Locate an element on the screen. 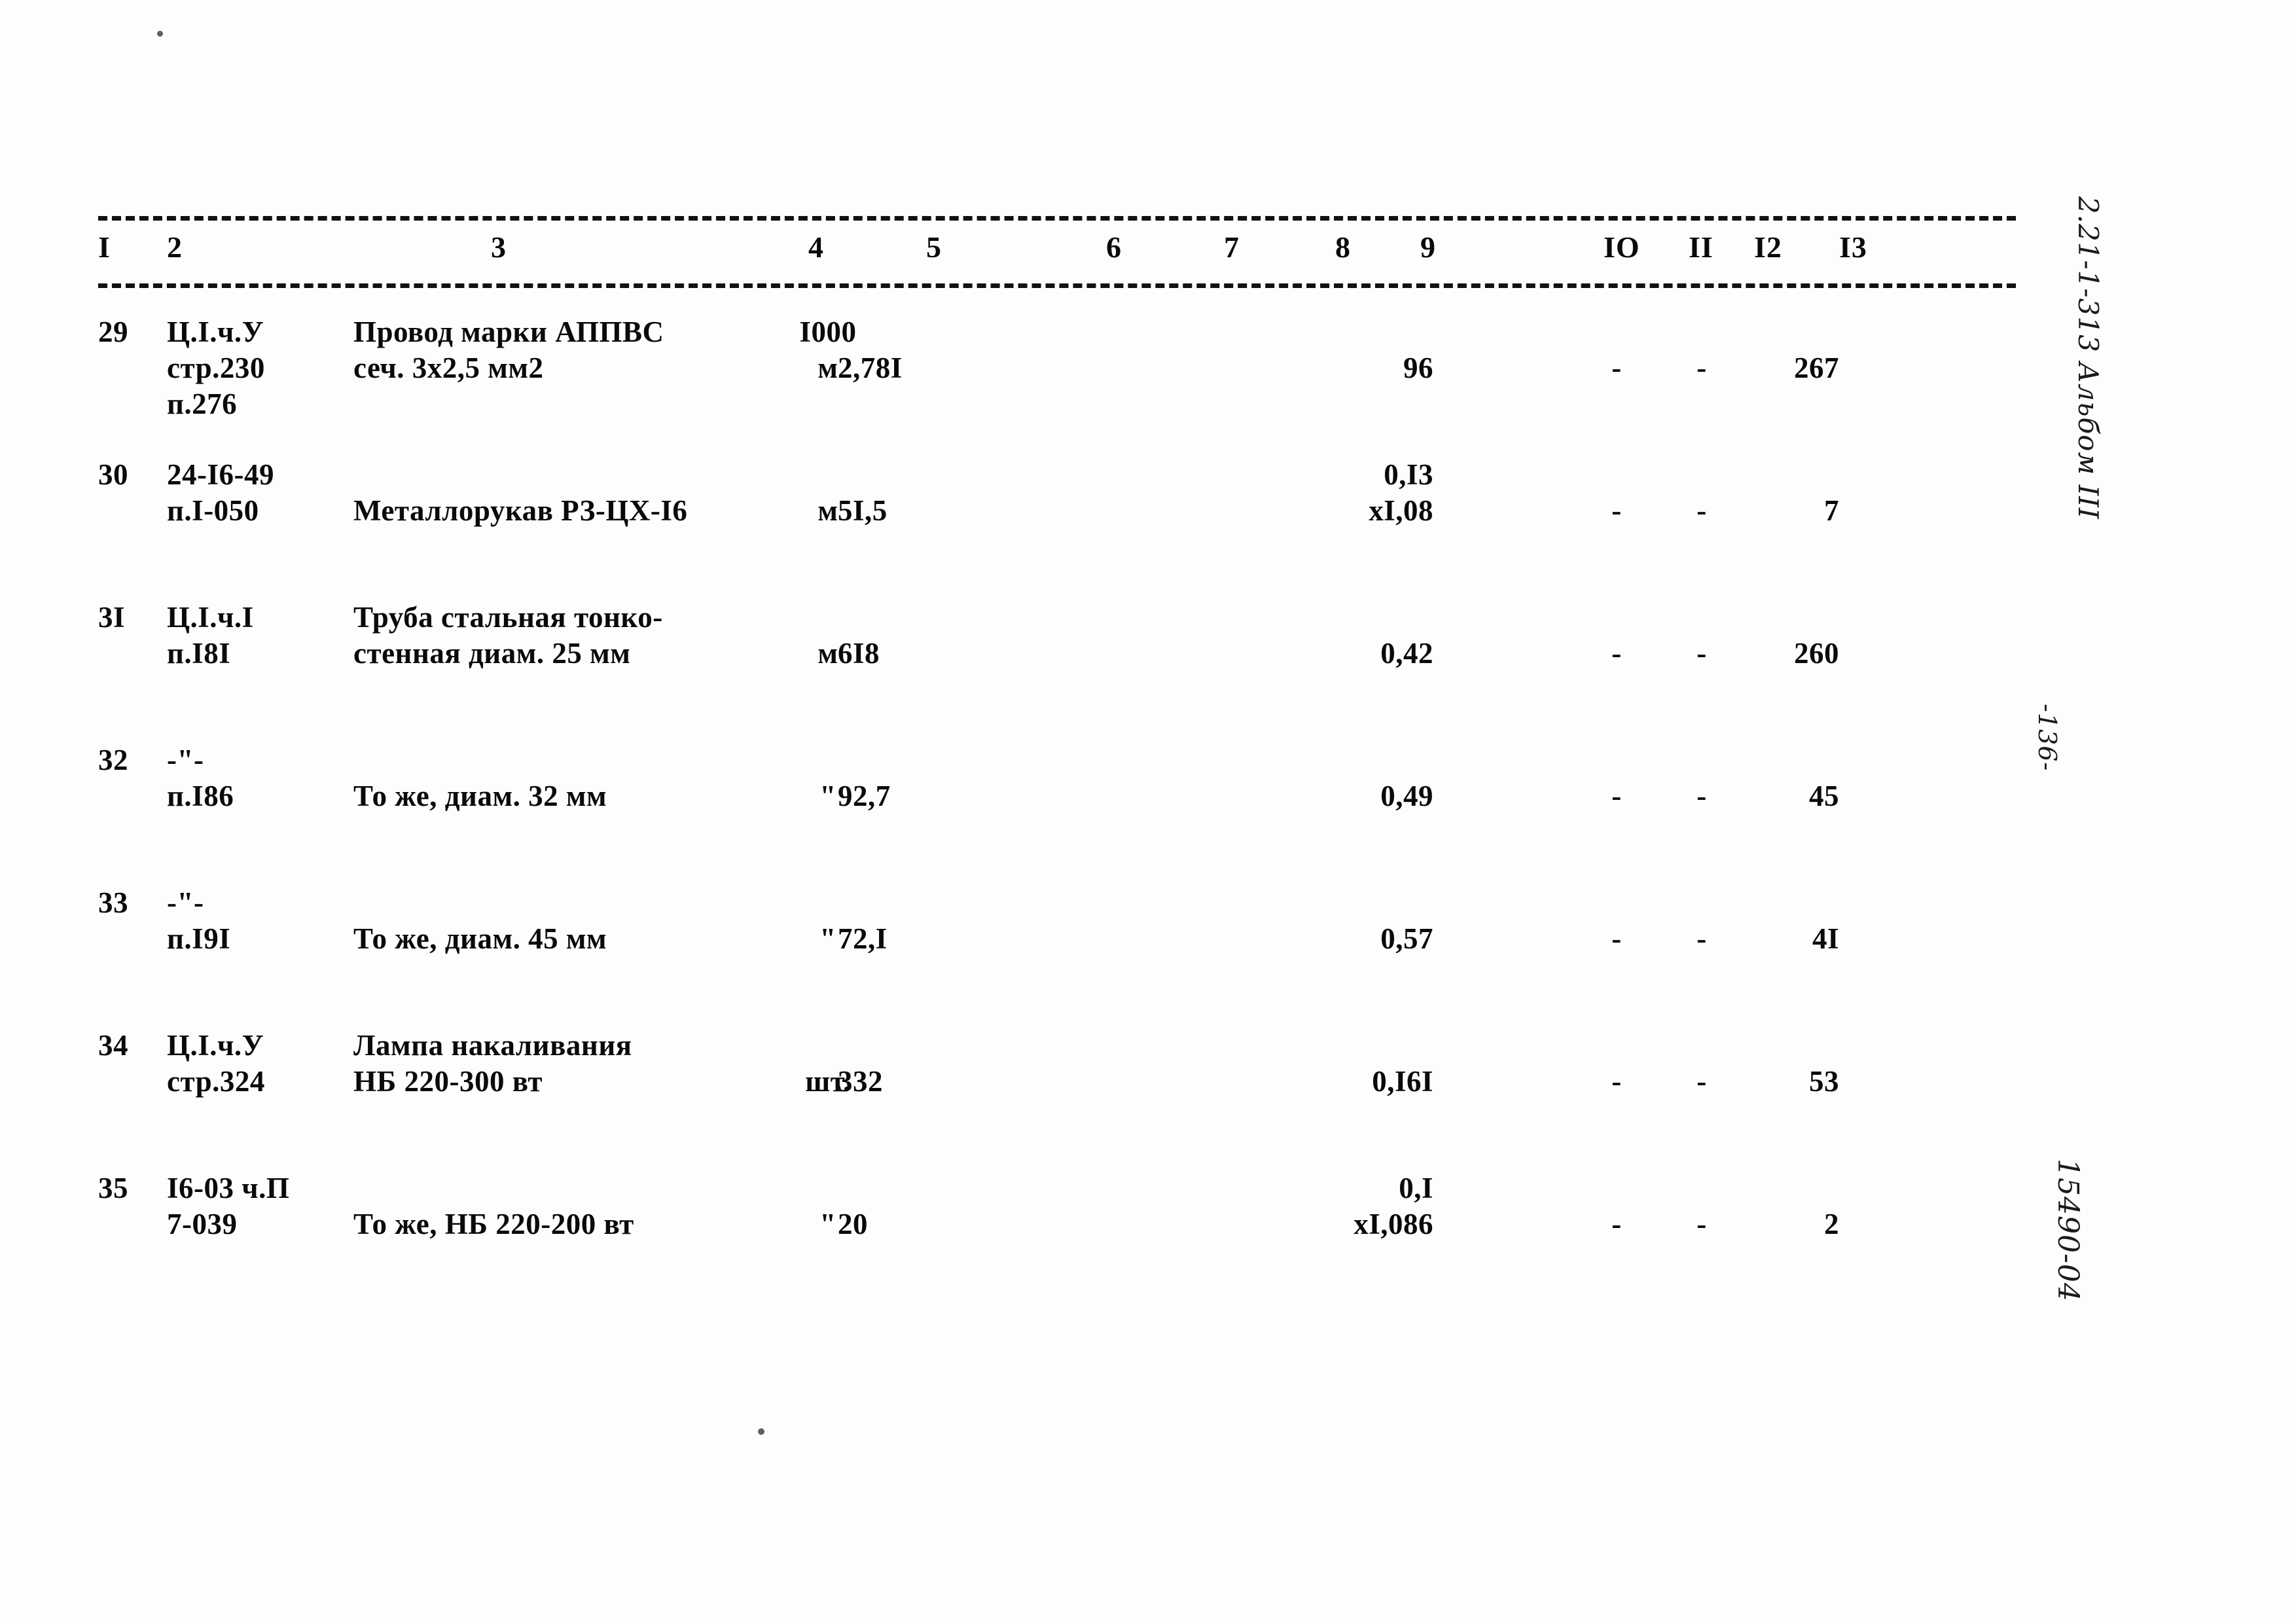 The image size is (2296, 1624). row-number: 35 is located at coordinates (113, 1188).